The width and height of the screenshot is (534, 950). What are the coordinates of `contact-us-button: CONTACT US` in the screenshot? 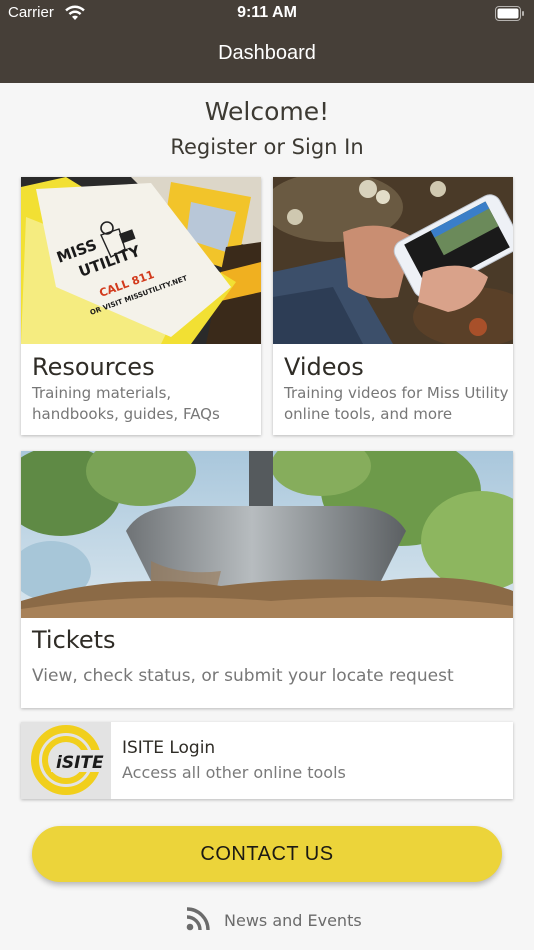 It's located at (267, 854).